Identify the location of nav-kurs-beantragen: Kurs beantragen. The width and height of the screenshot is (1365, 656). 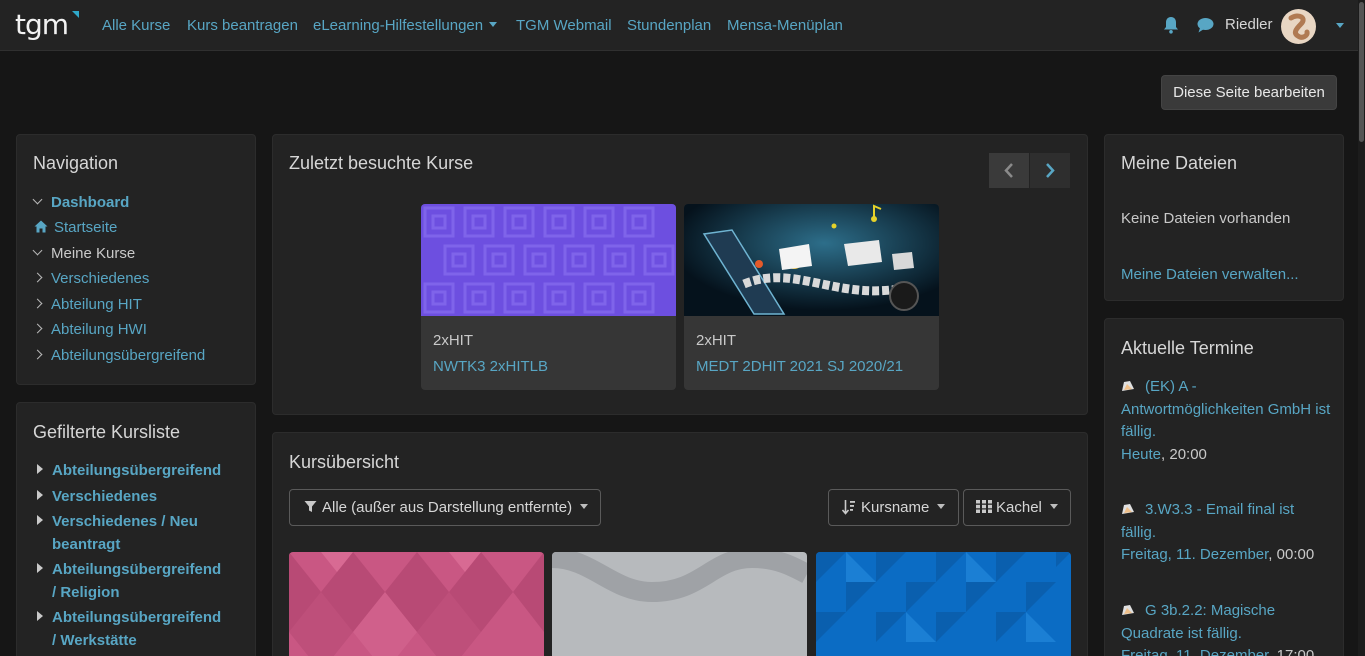
(242, 26).